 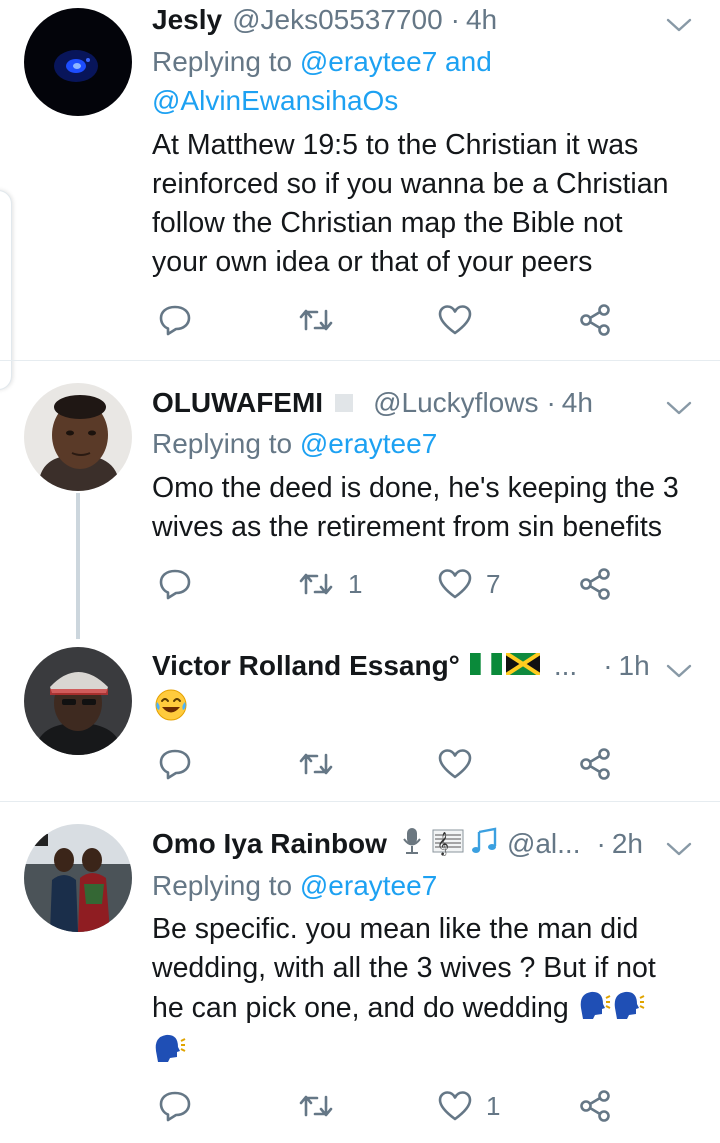 I want to click on tweet-header: Jesly @Jeks05537700 · 4h, so click(x=424, y=20).